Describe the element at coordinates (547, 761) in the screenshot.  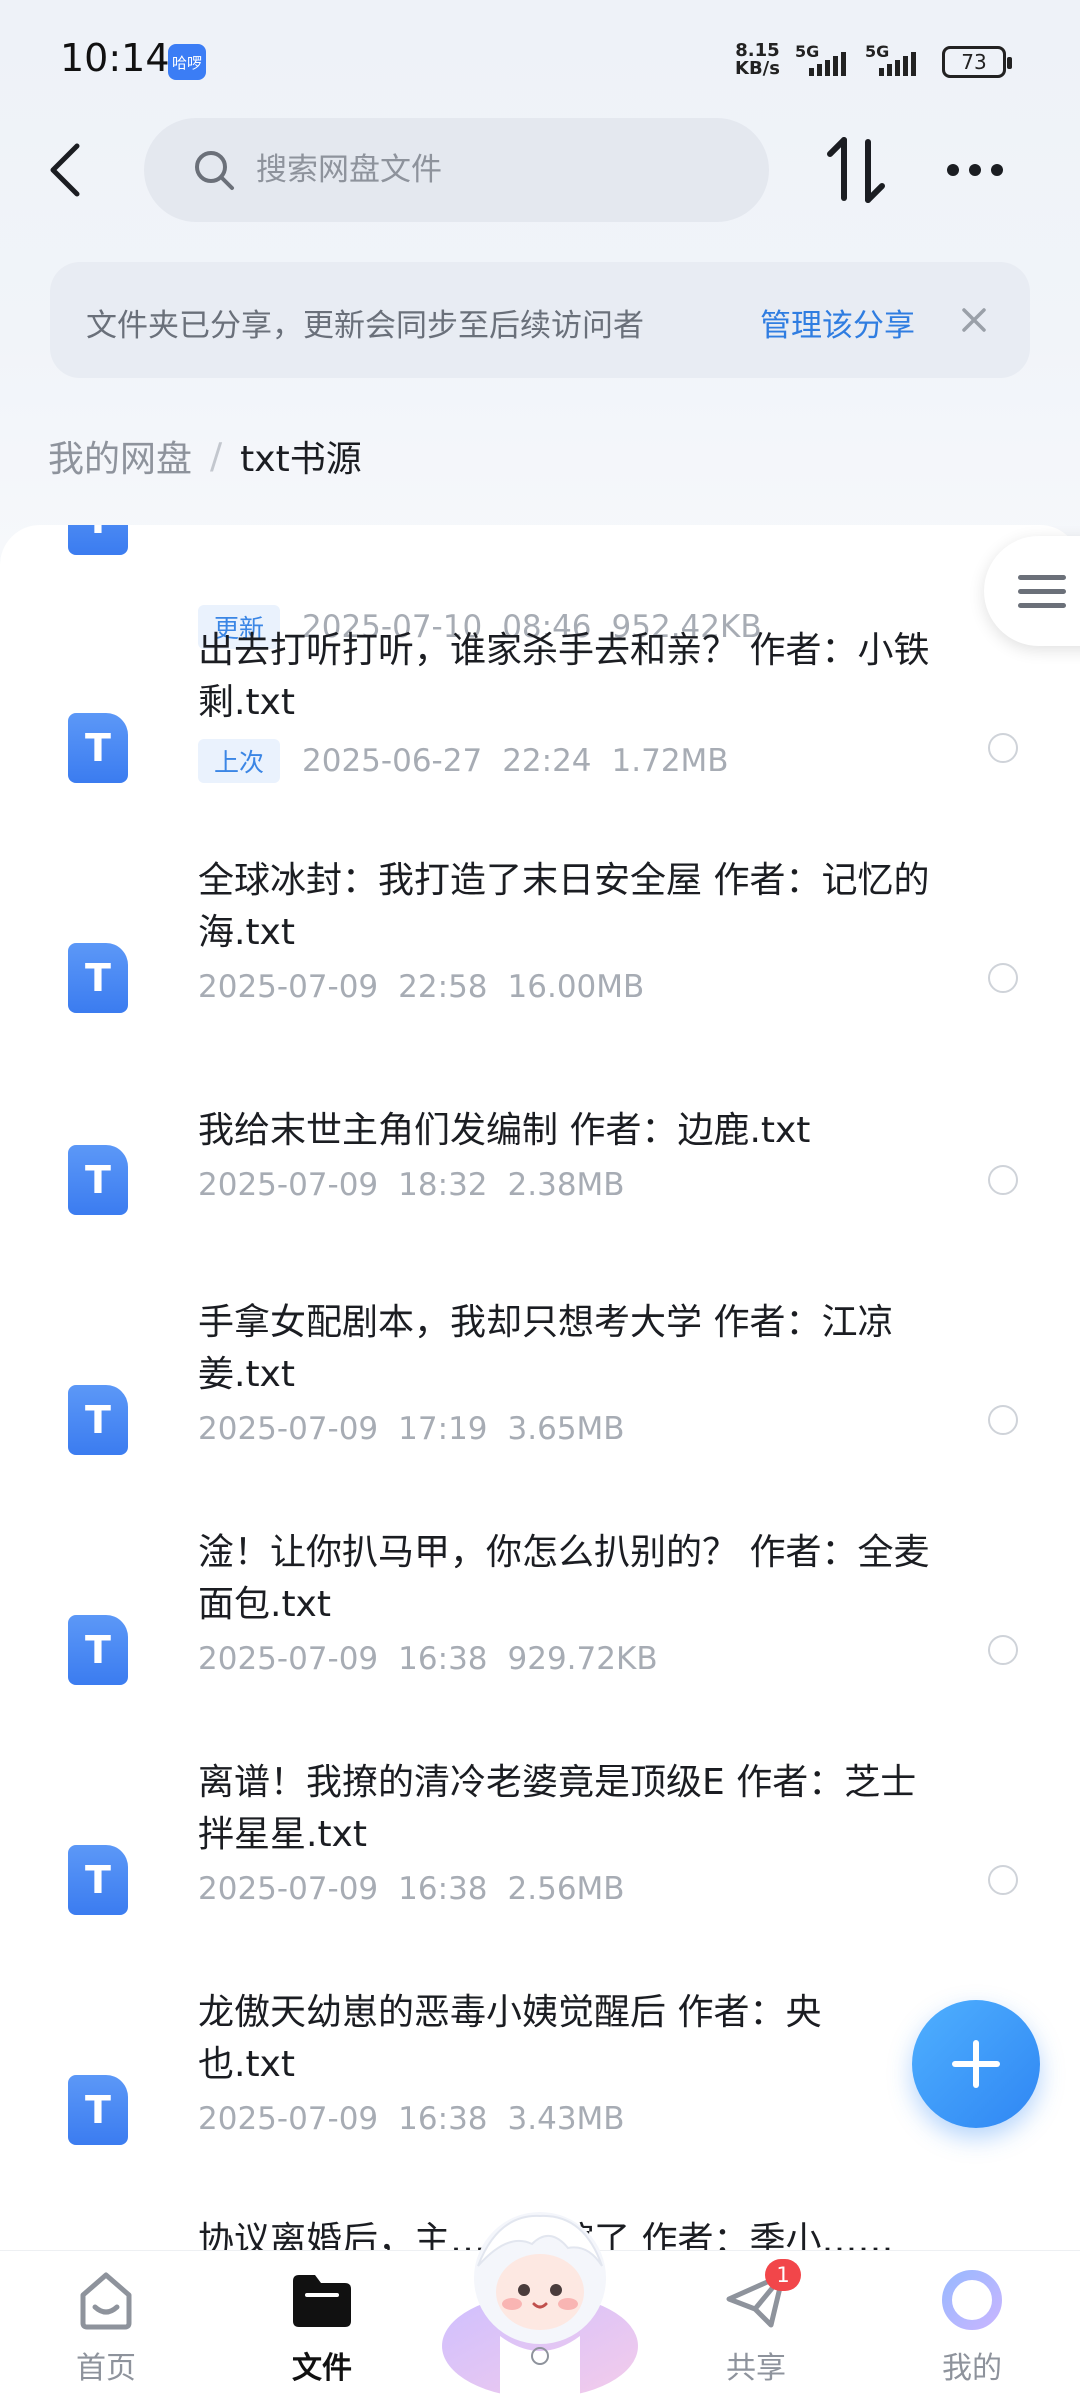
I see `file-time: 22:24` at that location.